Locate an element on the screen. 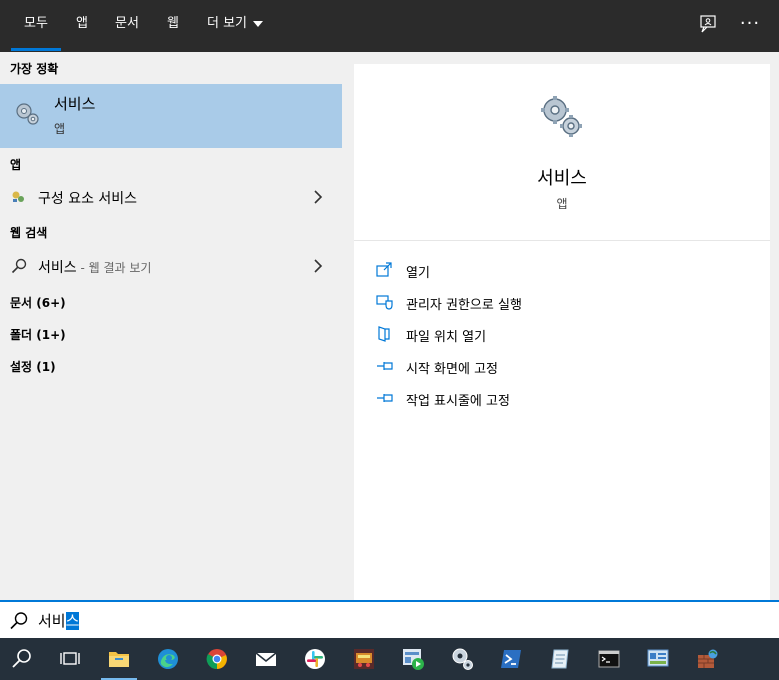 This screenshot has width=779, height=680. tab-all: 모두 is located at coordinates (36, 26).